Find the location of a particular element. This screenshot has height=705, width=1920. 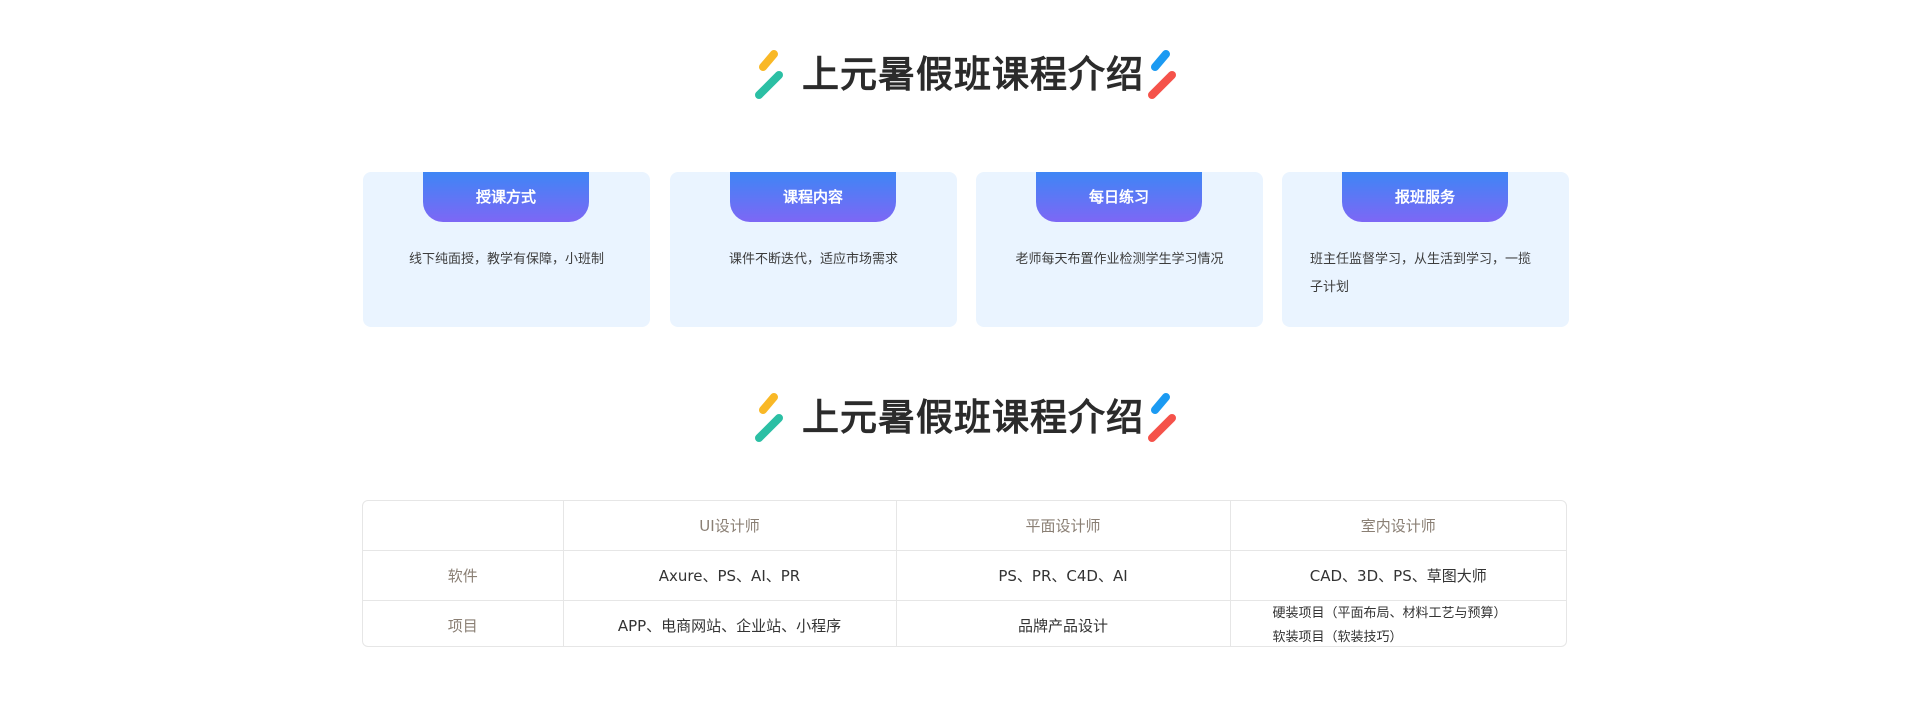

table-cell: PS、PR、C4D、AI is located at coordinates (1063, 575).